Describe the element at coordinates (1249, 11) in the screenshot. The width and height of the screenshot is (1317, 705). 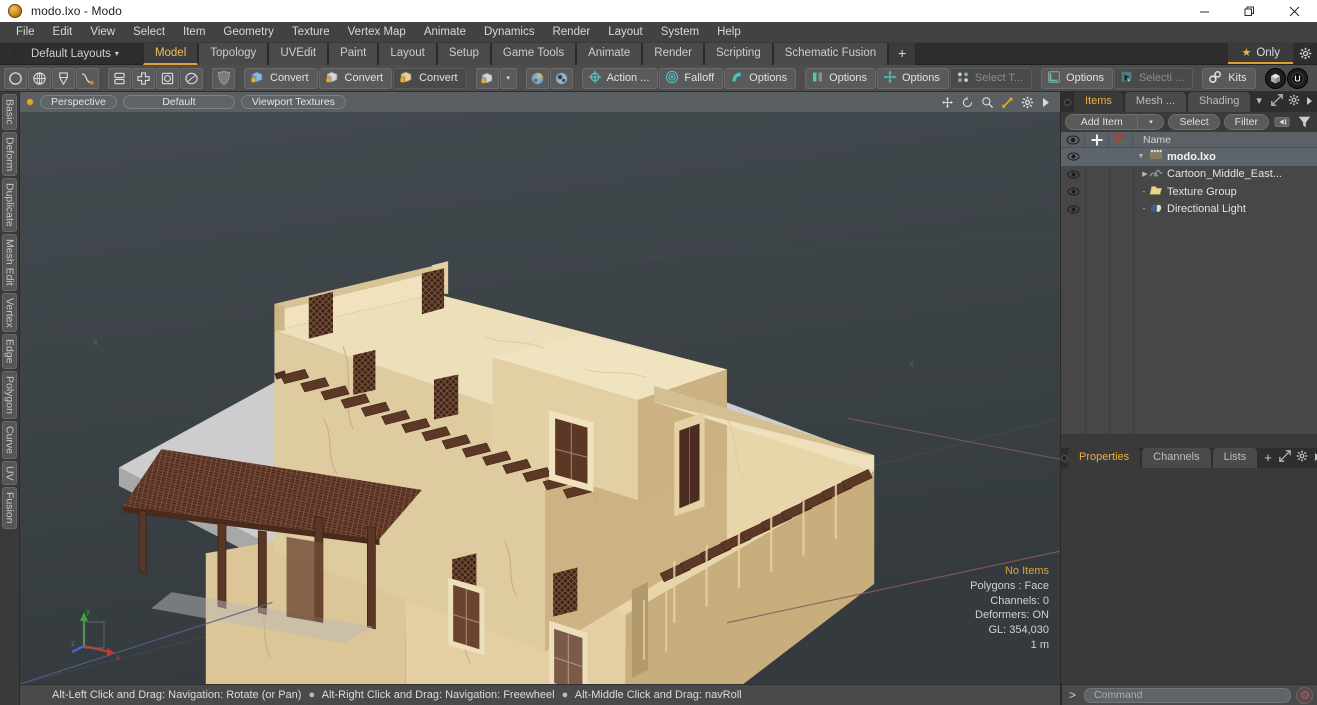
I see `restore-icon` at that location.